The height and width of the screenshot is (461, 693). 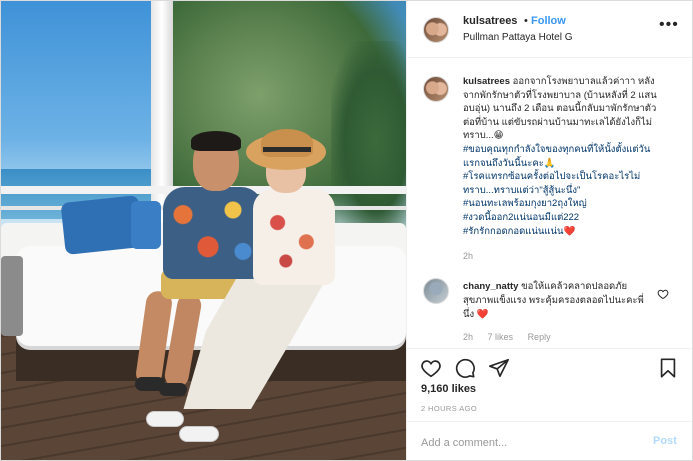 I want to click on header-username: kulsatrees, so click(x=490, y=21).